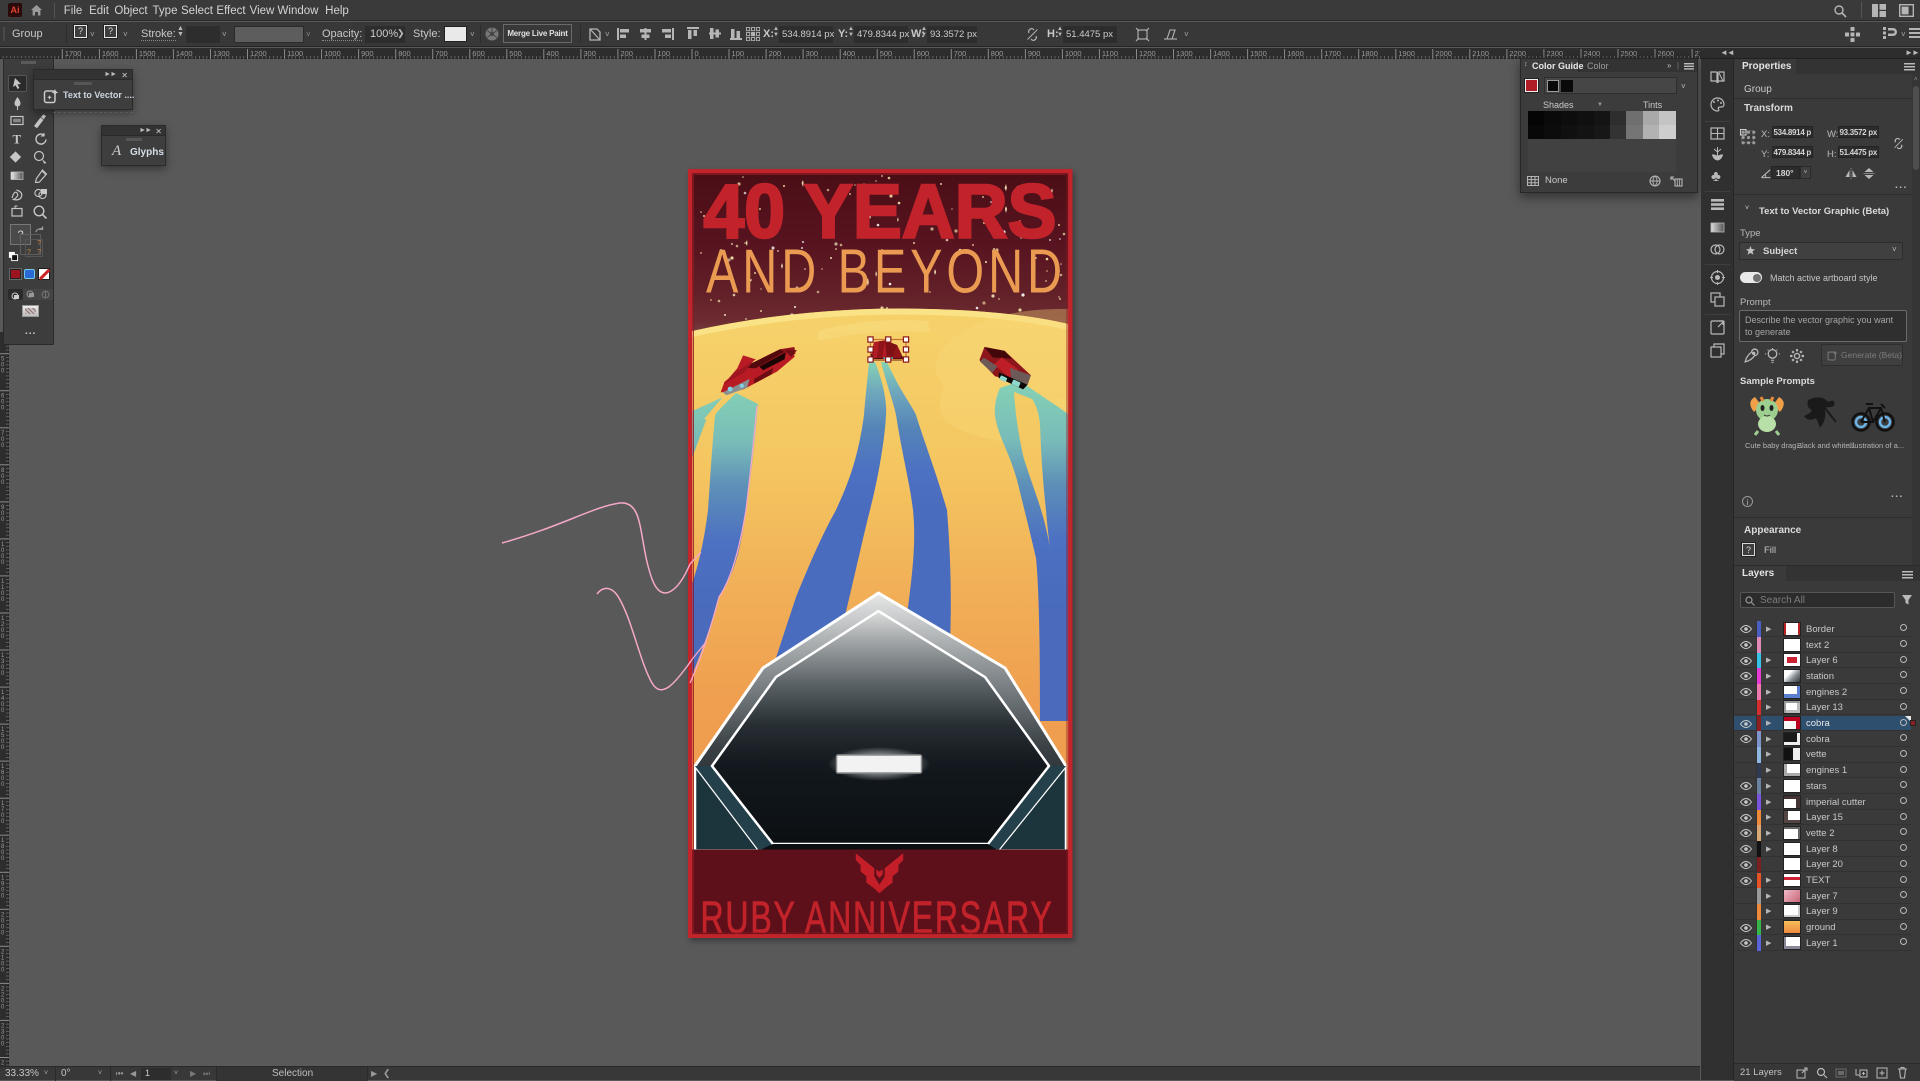 This screenshot has width=1920, height=1081. I want to click on svg-text: 2000, so click(1443, 53).